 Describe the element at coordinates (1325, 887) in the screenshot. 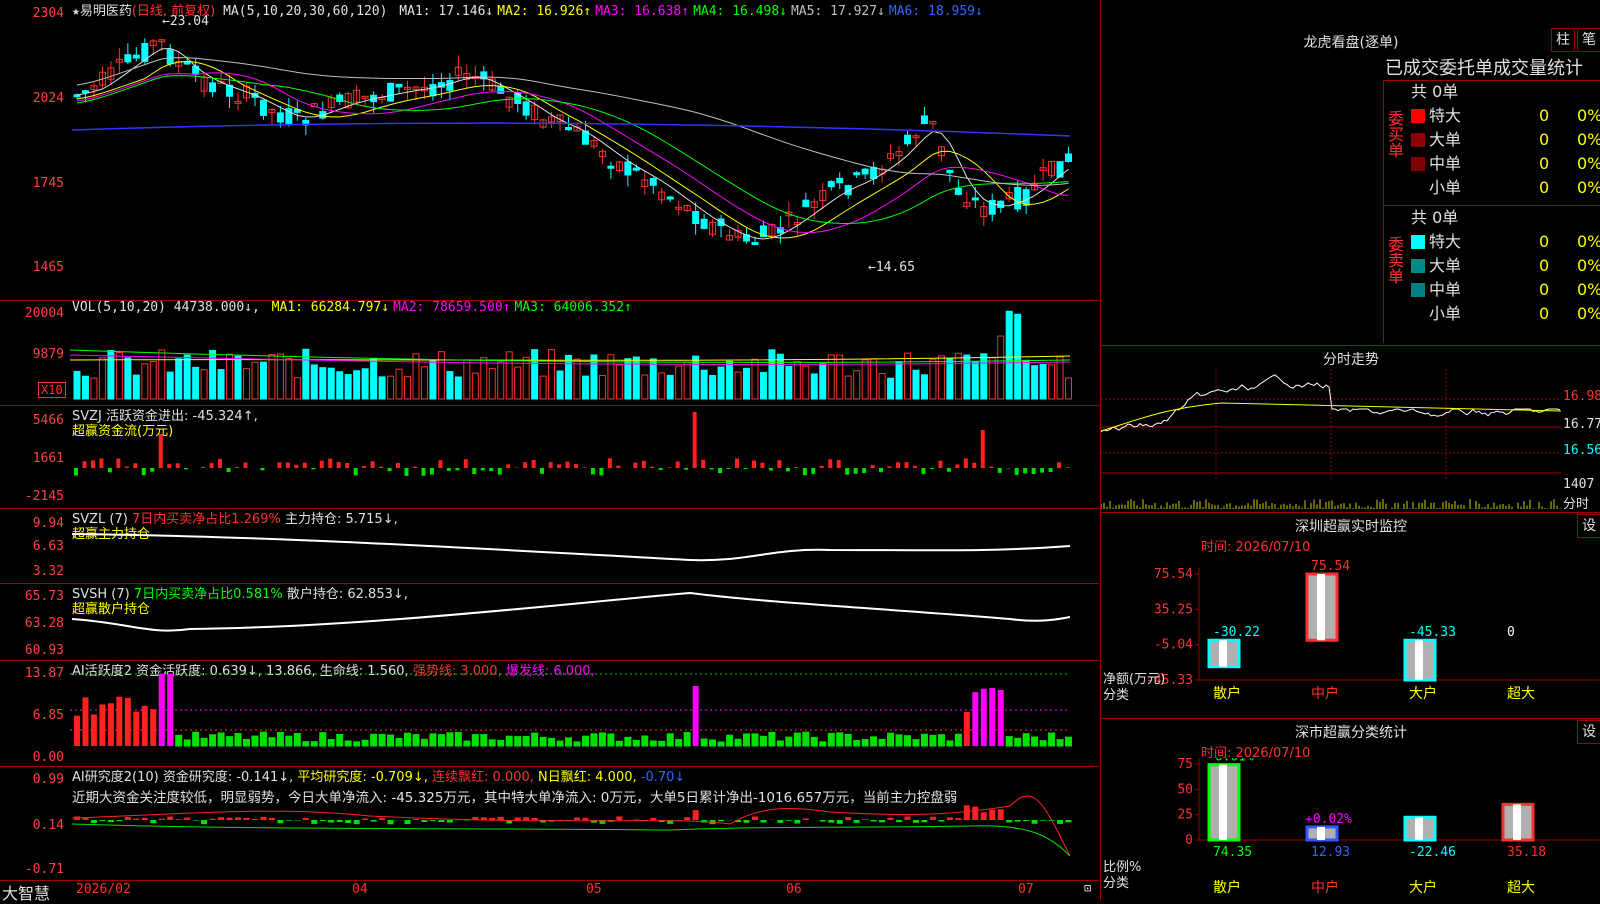

I see `category-label-1: 中户` at that location.